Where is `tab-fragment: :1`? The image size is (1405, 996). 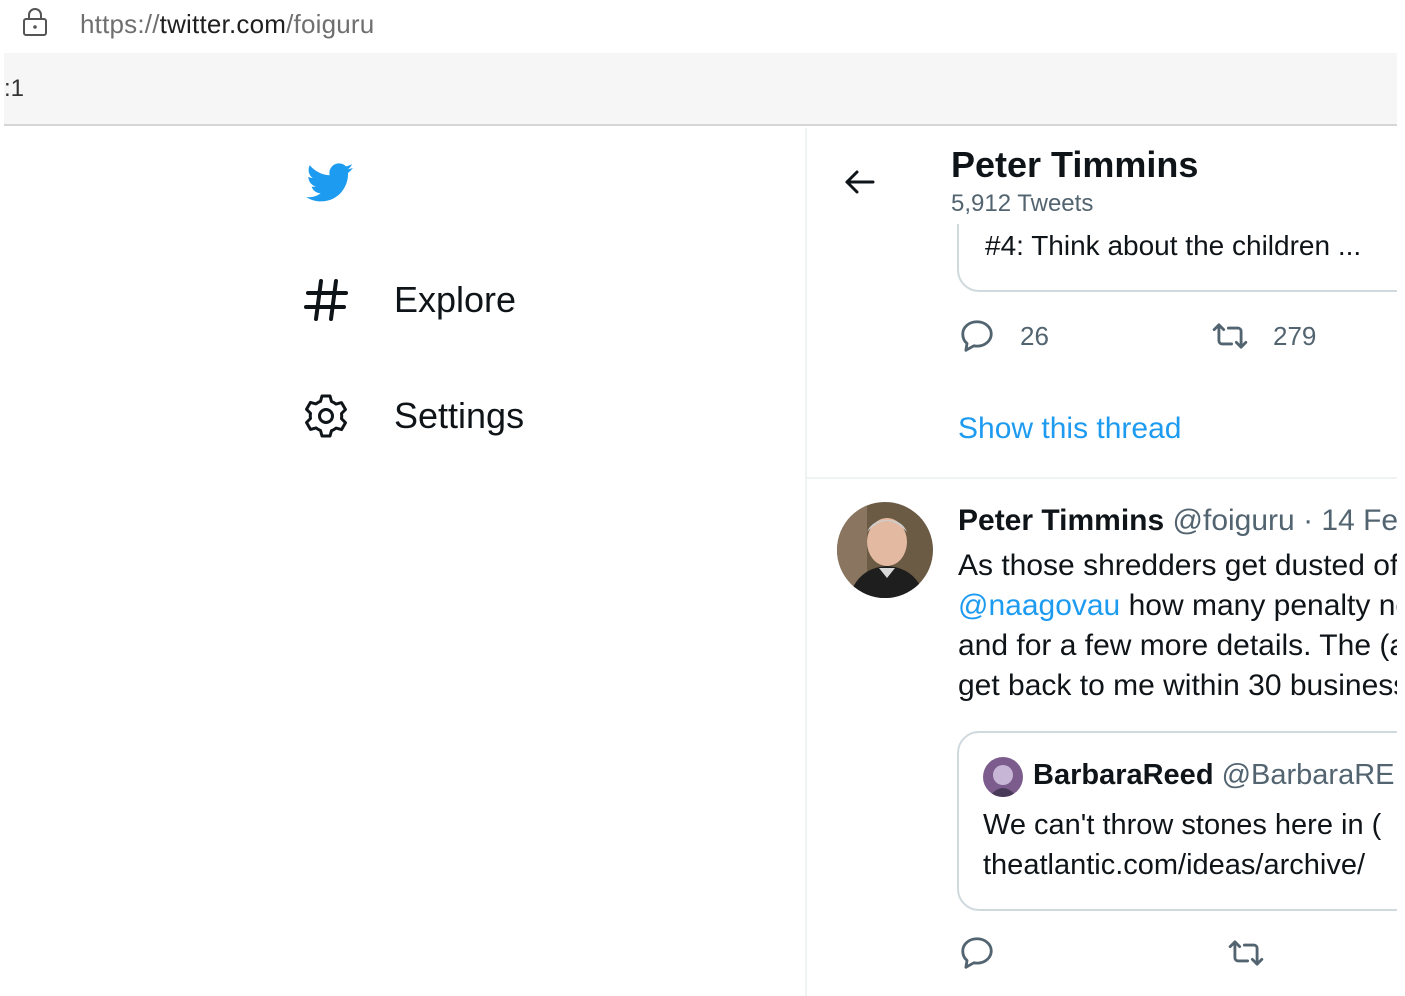 tab-fragment: :1 is located at coordinates (14, 88).